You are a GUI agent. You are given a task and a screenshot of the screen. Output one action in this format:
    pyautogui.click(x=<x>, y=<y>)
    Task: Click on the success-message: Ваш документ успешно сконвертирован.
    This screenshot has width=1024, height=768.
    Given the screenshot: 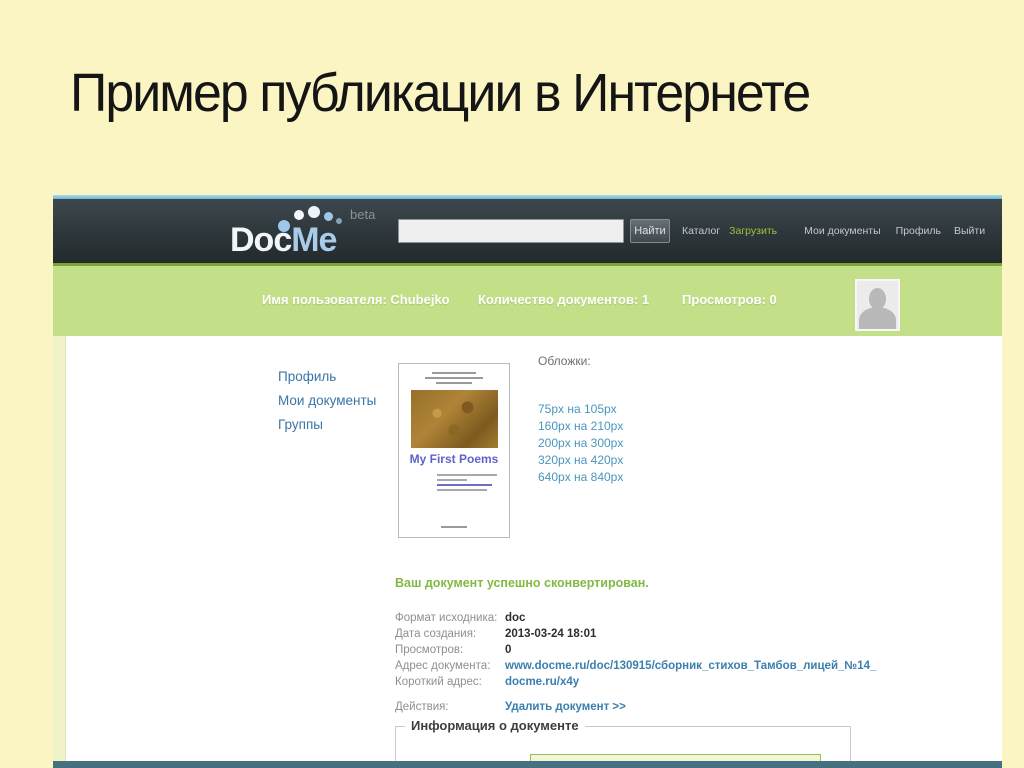 What is the action you would take?
    pyautogui.click(x=522, y=583)
    